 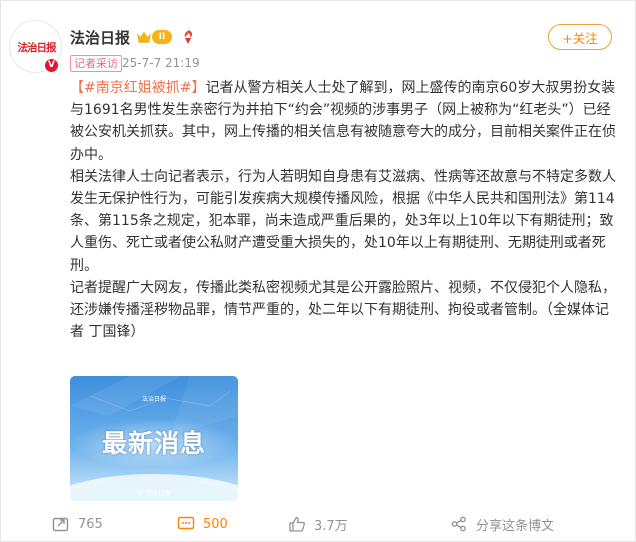 I want to click on share-label: 分享这条博文, so click(x=515, y=526).